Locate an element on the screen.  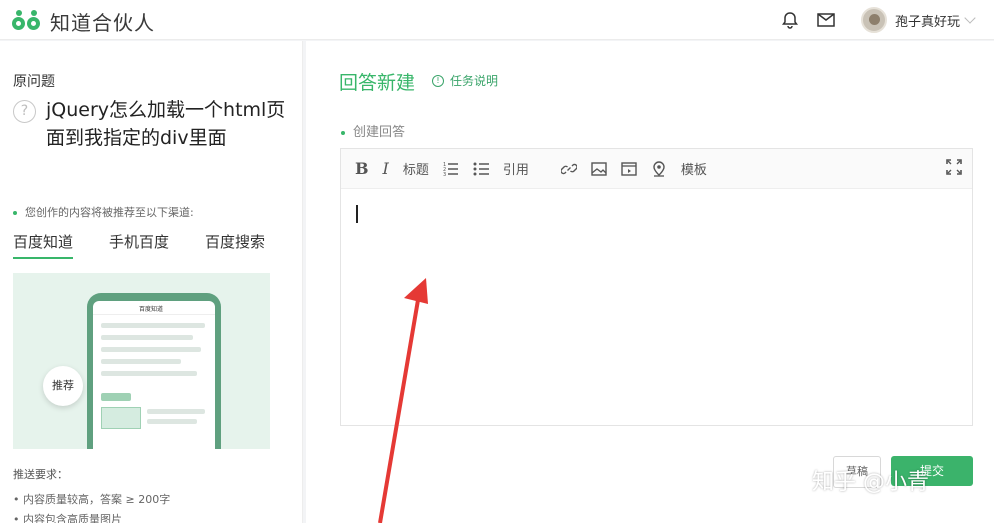
template-button: 模板 is located at coordinates (694, 169).